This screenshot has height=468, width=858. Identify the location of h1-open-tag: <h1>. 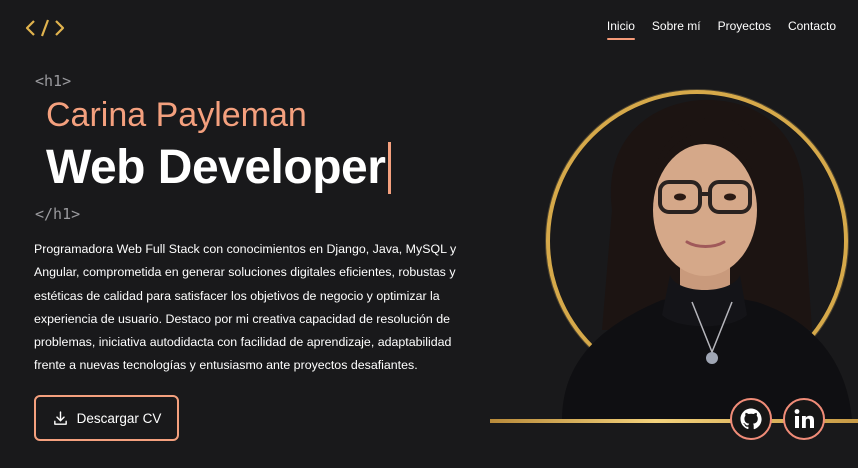
(53, 81).